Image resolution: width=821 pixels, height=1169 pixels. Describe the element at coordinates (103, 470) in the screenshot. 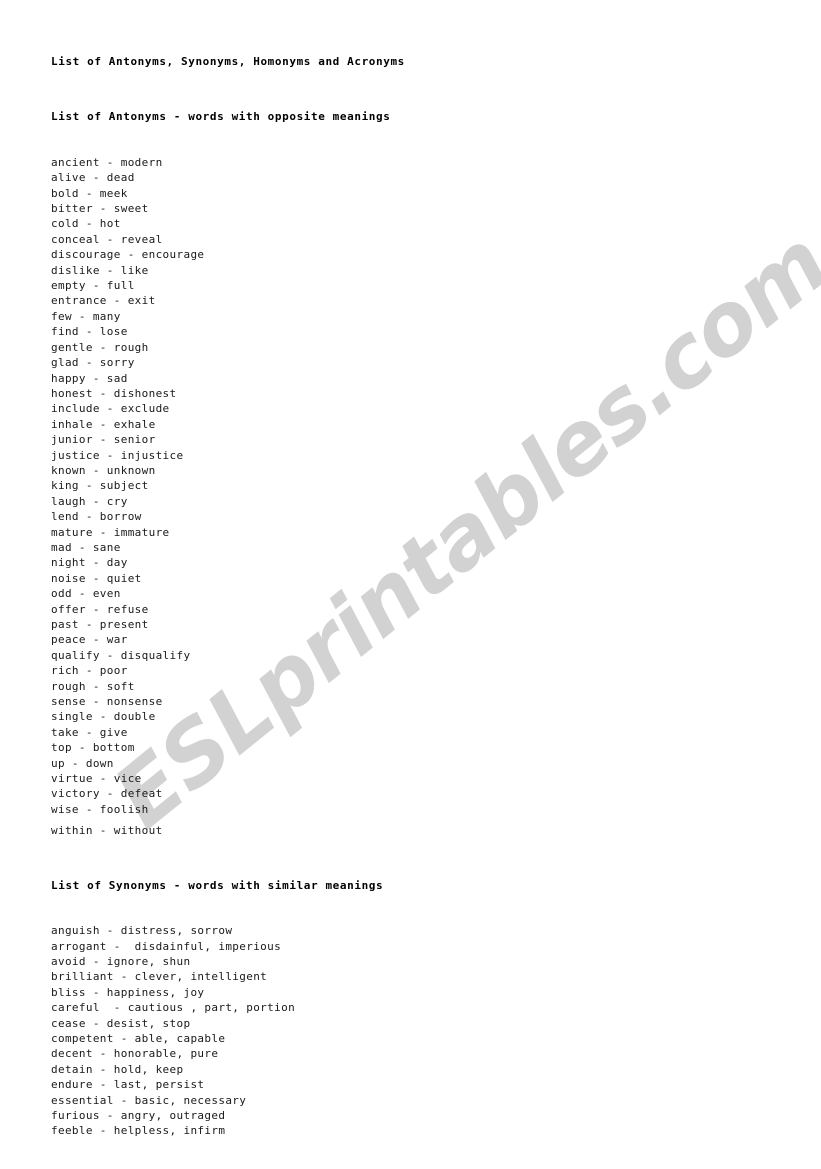

I see `word-pair-entry: known - unknown` at that location.